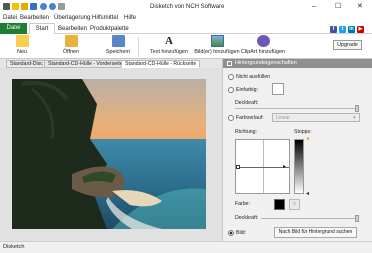 The image size is (372, 253). I want to click on title-bar: Disketch von NCH Software – ☐ ✕, so click(186, 6).